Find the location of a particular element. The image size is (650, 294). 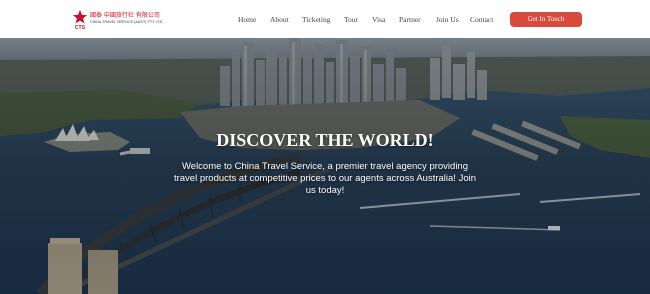

nav-tour: Tour is located at coordinates (351, 19).